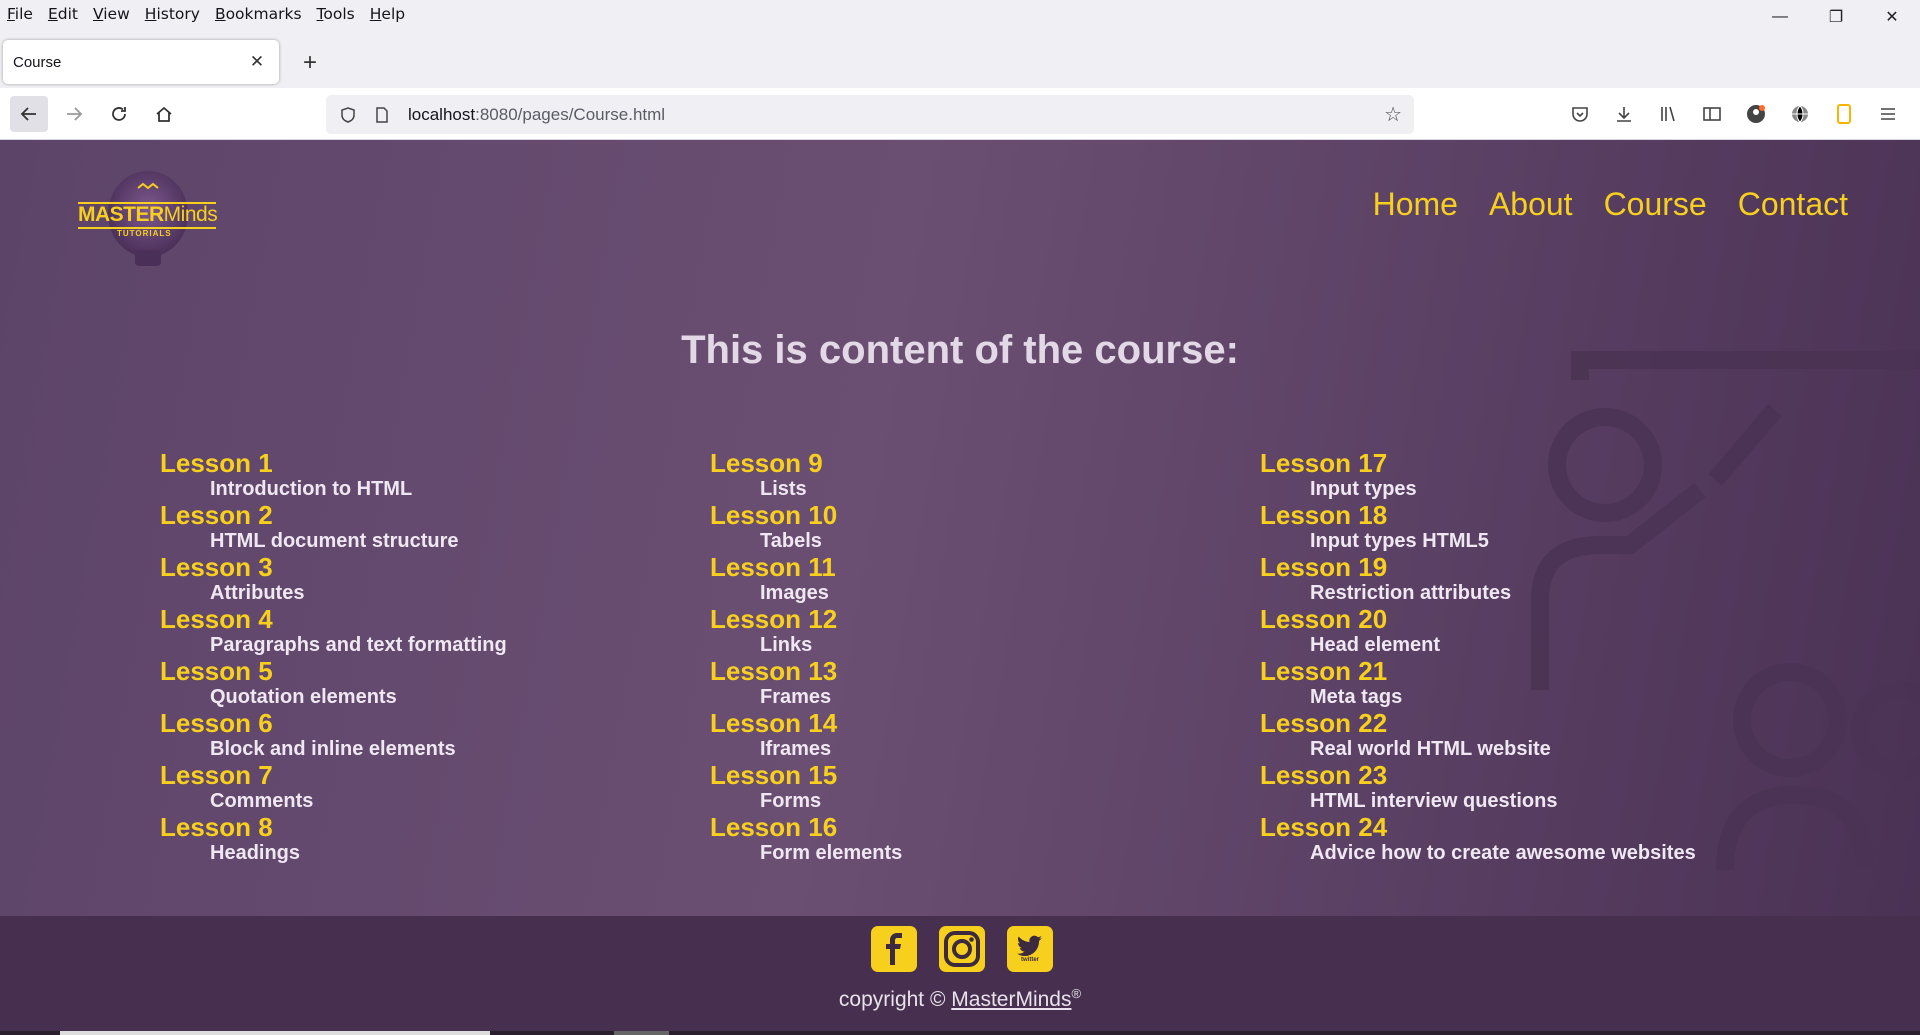 The width and height of the screenshot is (1920, 1035). Describe the element at coordinates (791, 541) in the screenshot. I see `lesson-description: Tabels` at that location.